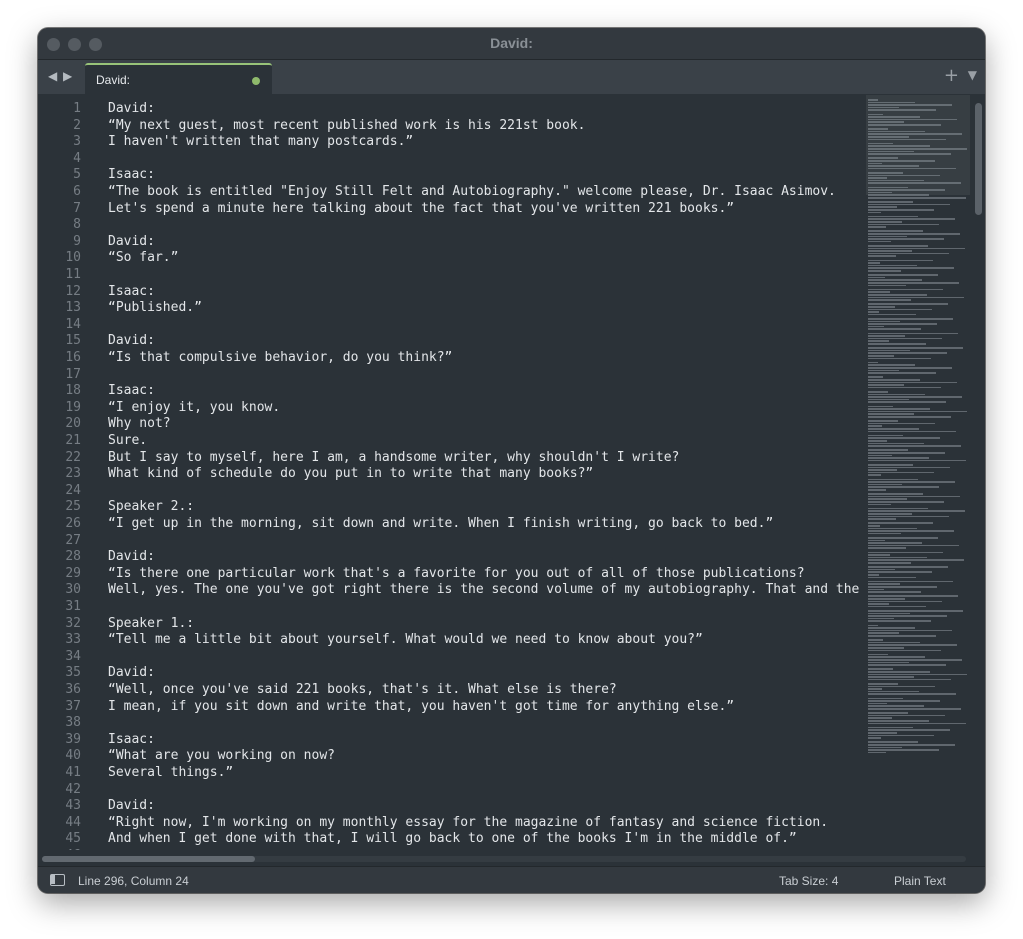  What do you see at coordinates (178, 79) in the screenshot?
I see `tab-david: David:` at bounding box center [178, 79].